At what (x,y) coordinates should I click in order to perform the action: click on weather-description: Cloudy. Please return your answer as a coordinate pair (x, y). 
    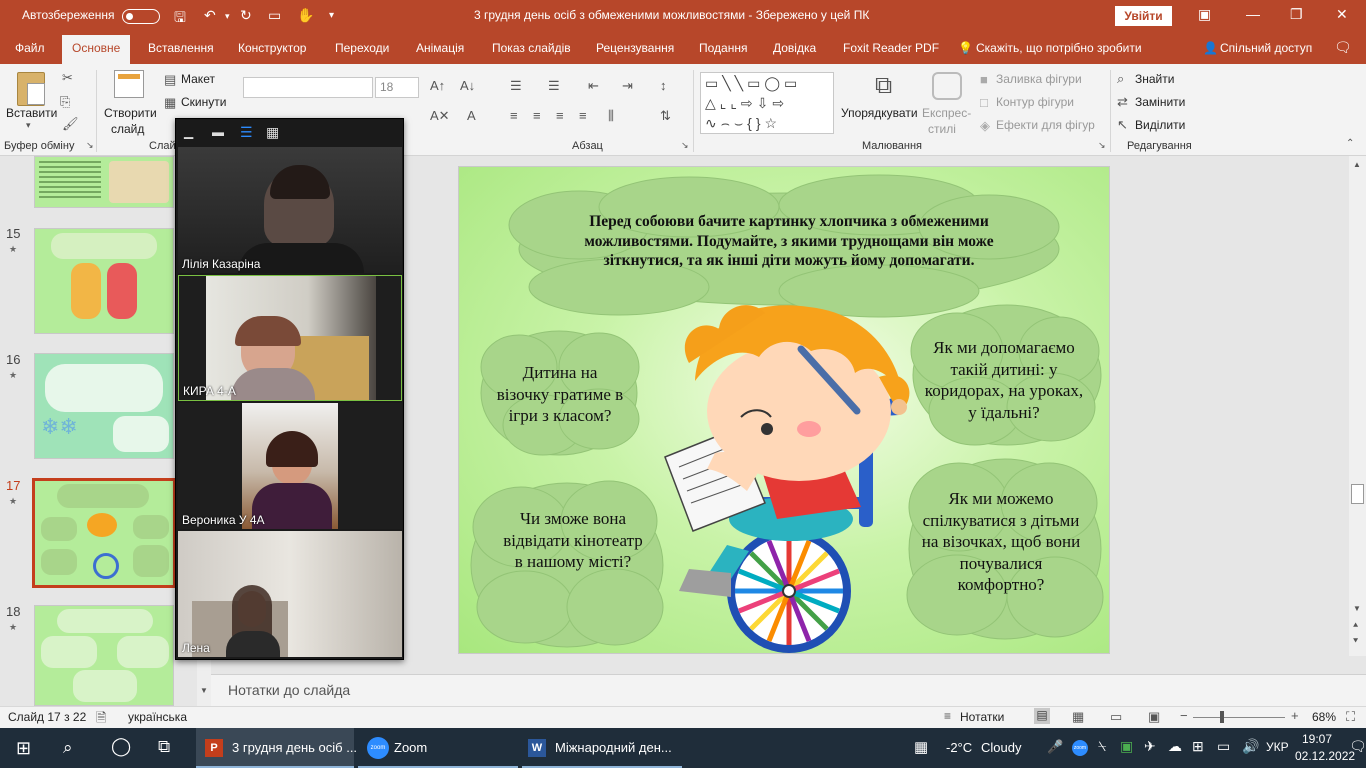
    Looking at the image, I should click on (1001, 747).